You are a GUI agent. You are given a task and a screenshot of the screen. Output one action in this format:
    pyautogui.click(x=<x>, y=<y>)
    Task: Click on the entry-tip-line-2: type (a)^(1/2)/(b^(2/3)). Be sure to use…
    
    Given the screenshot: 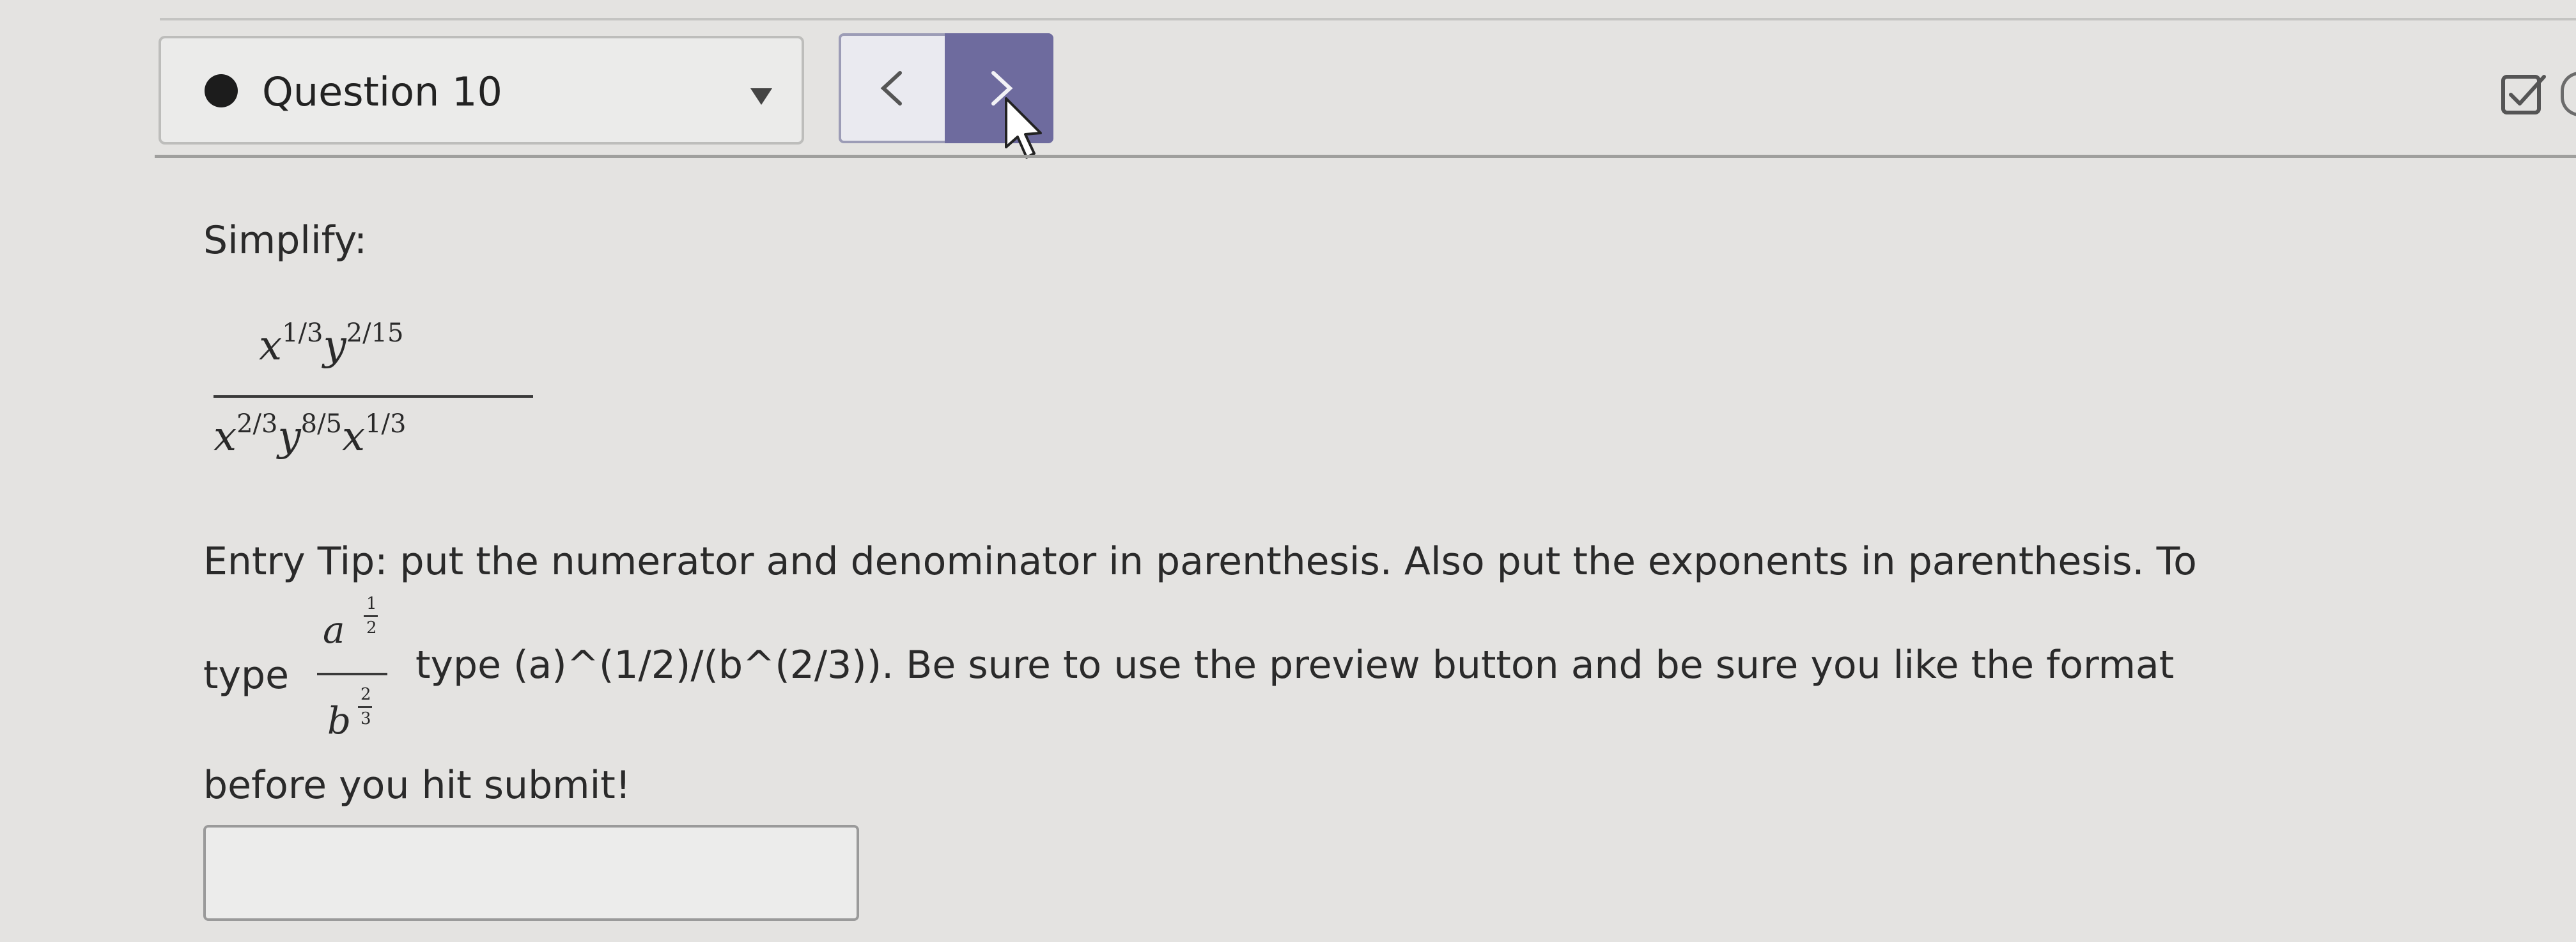 What is the action you would take?
    pyautogui.click(x=1295, y=665)
    